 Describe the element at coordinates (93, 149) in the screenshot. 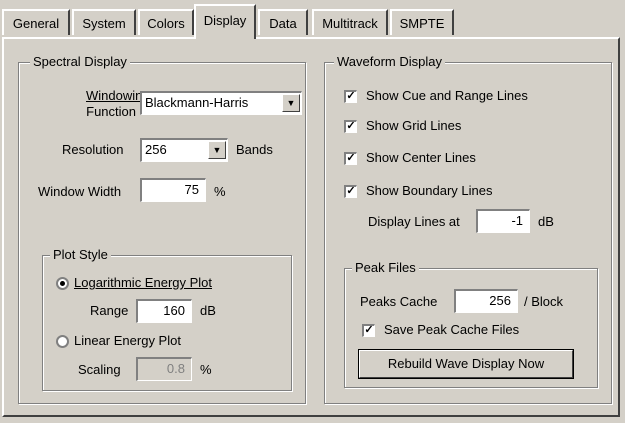

I see `resolution-label: Resolution` at that location.